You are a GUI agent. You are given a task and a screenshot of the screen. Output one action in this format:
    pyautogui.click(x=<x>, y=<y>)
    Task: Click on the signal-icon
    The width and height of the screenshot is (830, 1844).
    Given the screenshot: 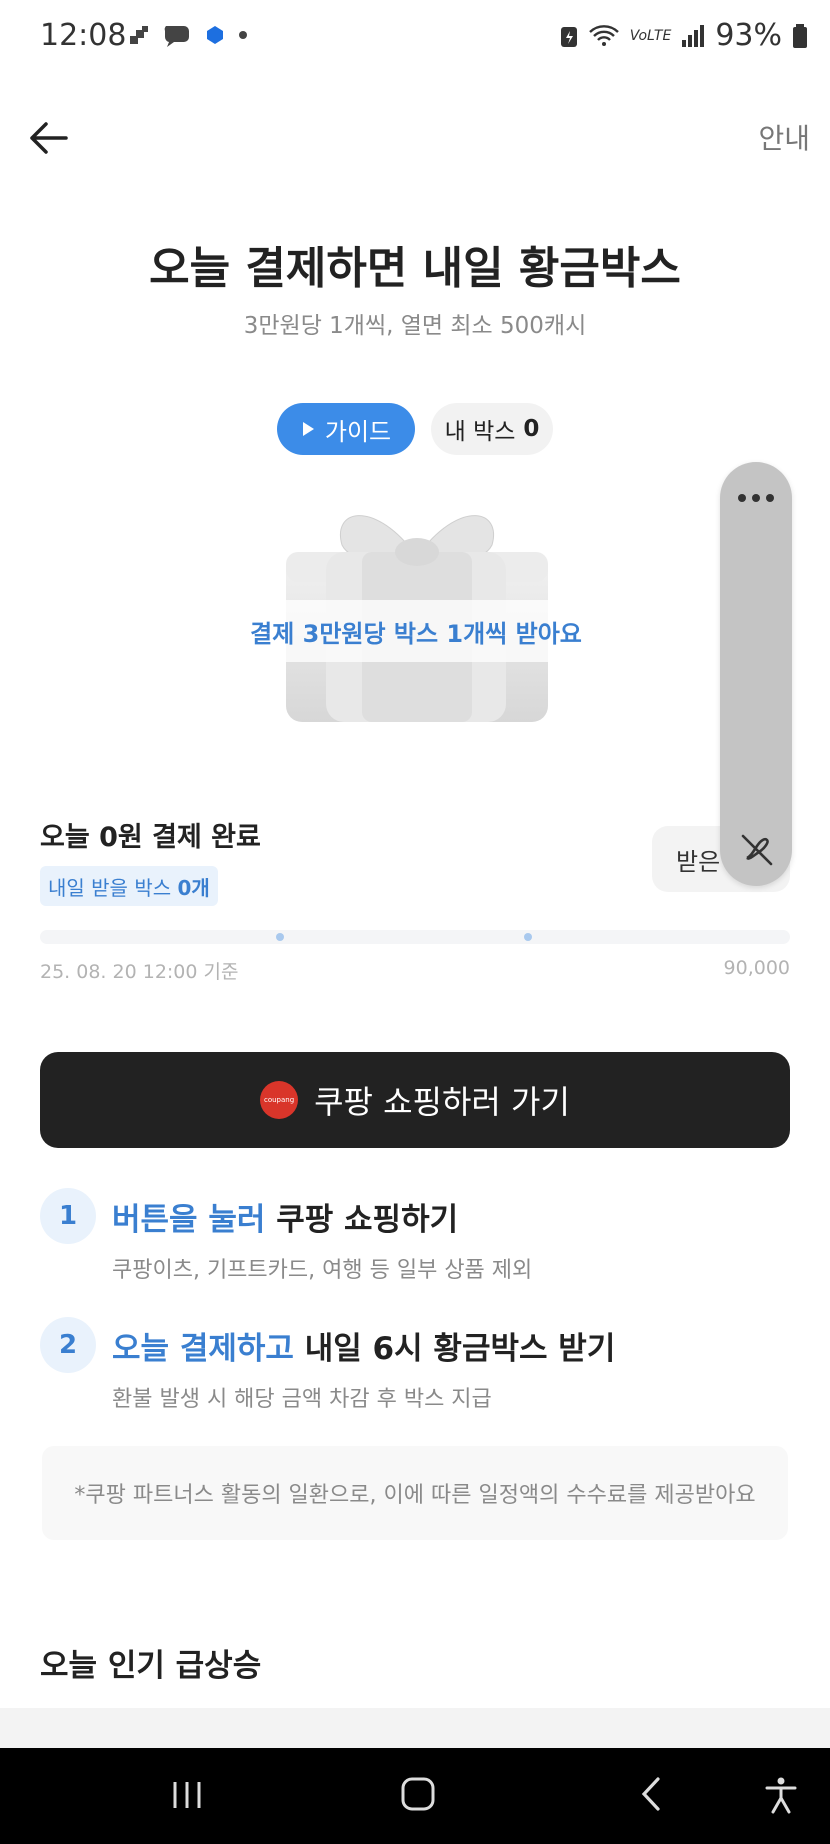 What is the action you would take?
    pyautogui.click(x=693, y=35)
    